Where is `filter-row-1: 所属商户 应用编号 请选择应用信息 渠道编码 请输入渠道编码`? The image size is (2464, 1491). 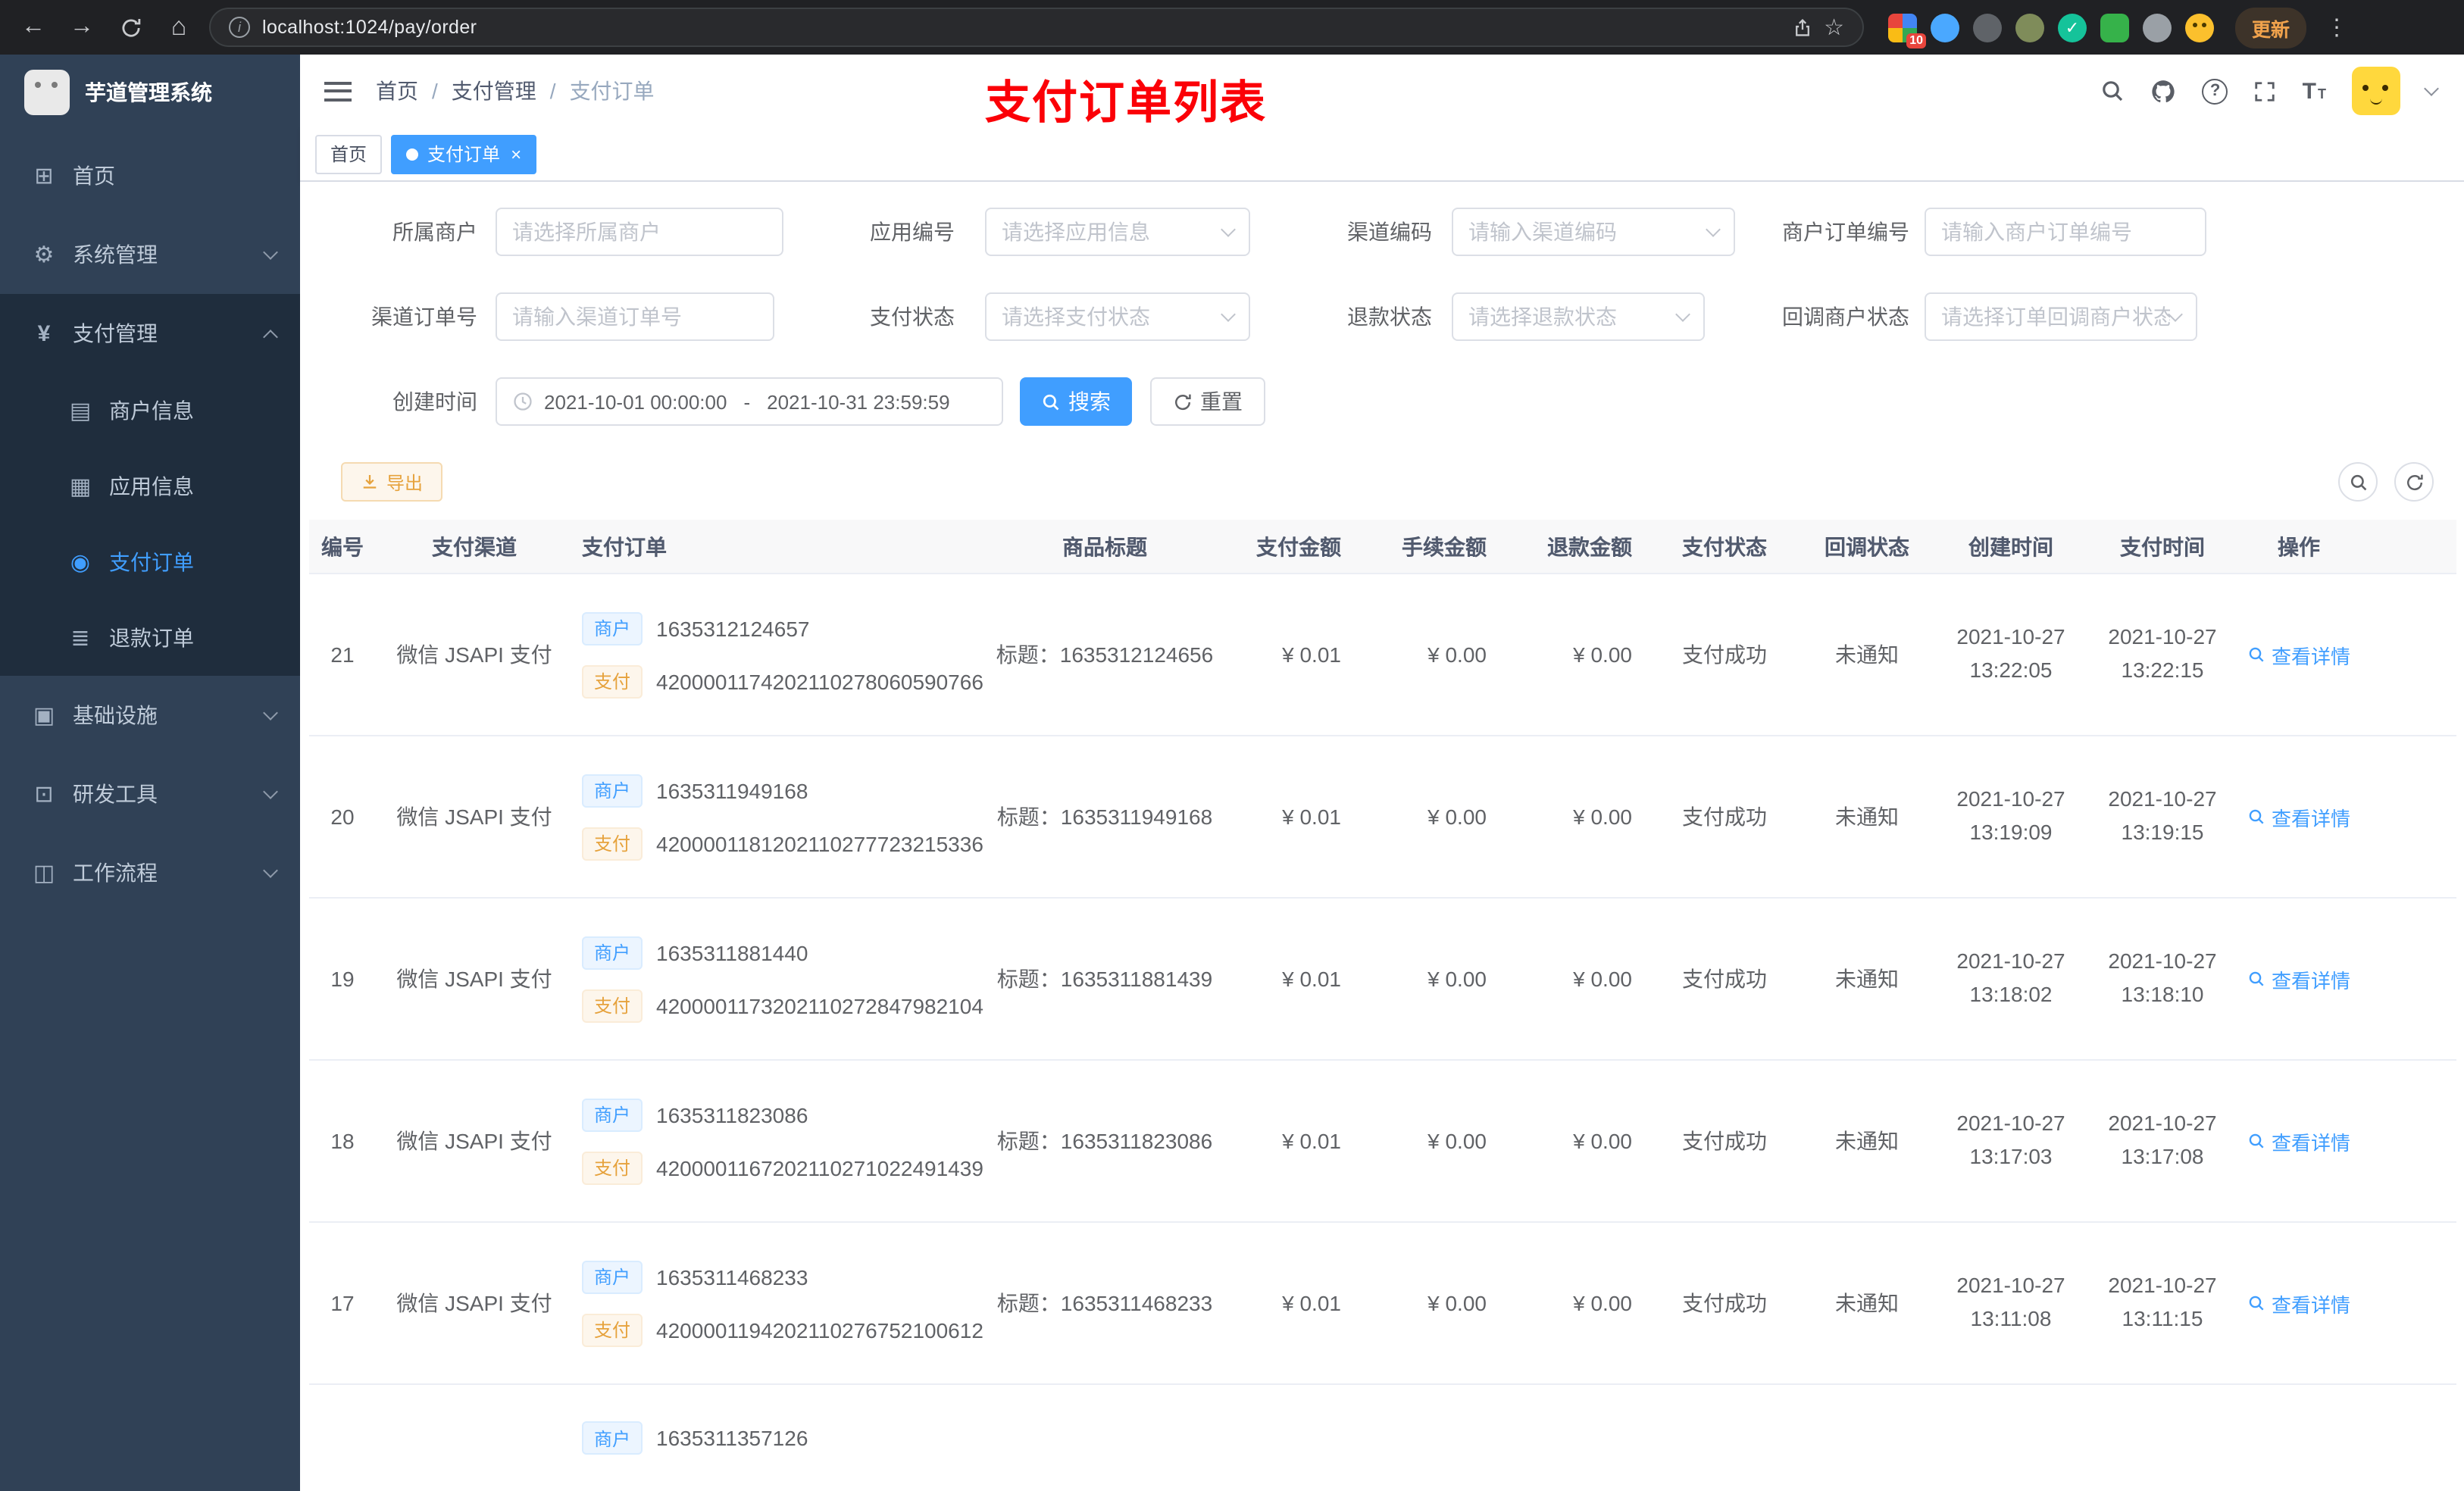 filter-row-1: 所属商户 应用编号 请选择应用信息 渠道编码 请输入渠道编码 is located at coordinates (1402, 232).